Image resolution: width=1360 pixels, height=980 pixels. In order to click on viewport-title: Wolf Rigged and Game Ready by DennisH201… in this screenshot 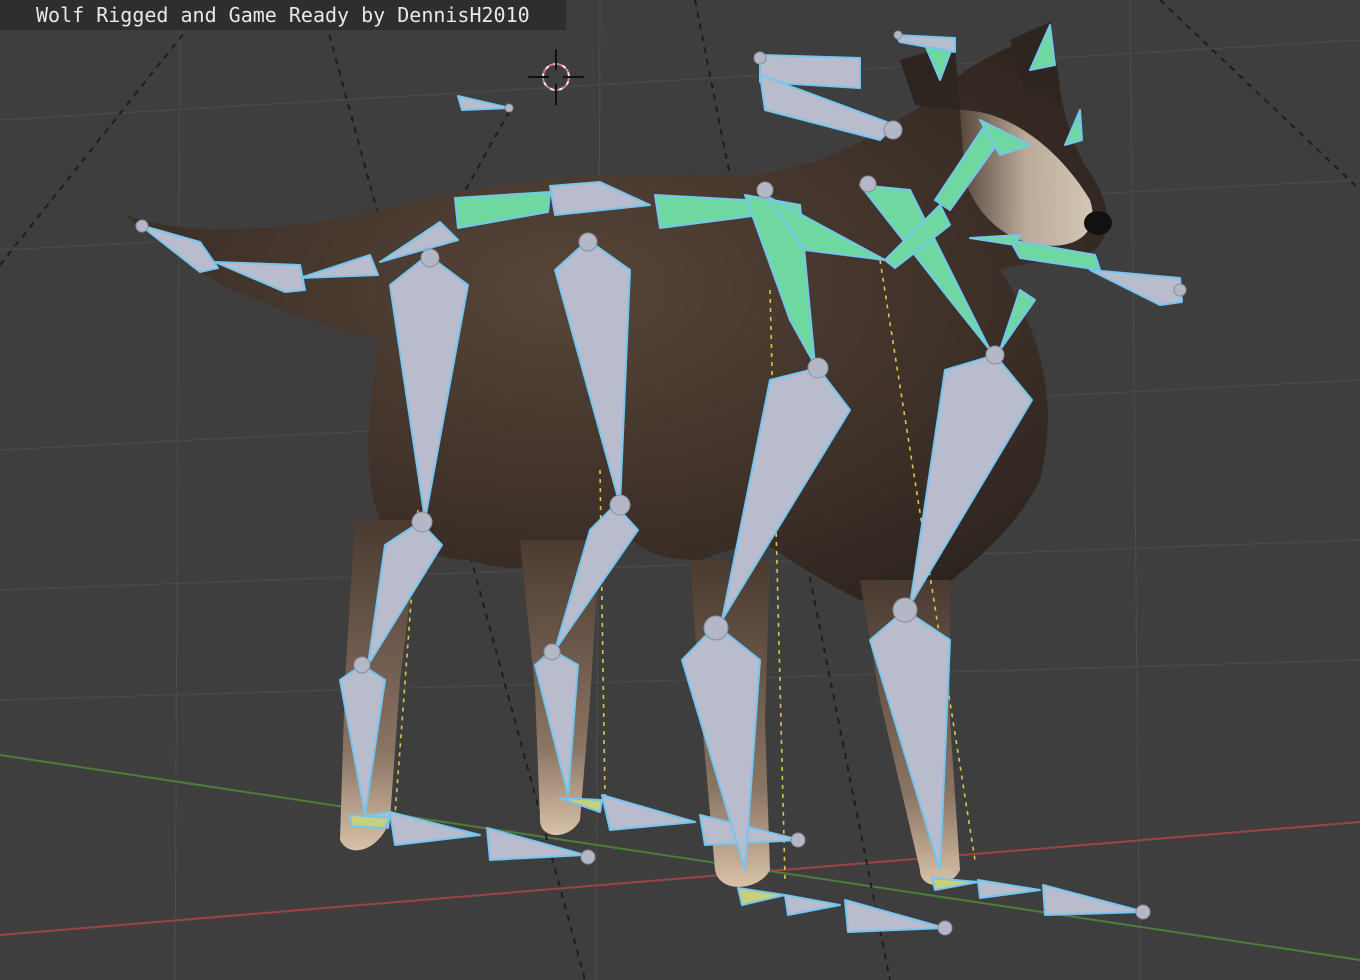, I will do `click(283, 15)`.